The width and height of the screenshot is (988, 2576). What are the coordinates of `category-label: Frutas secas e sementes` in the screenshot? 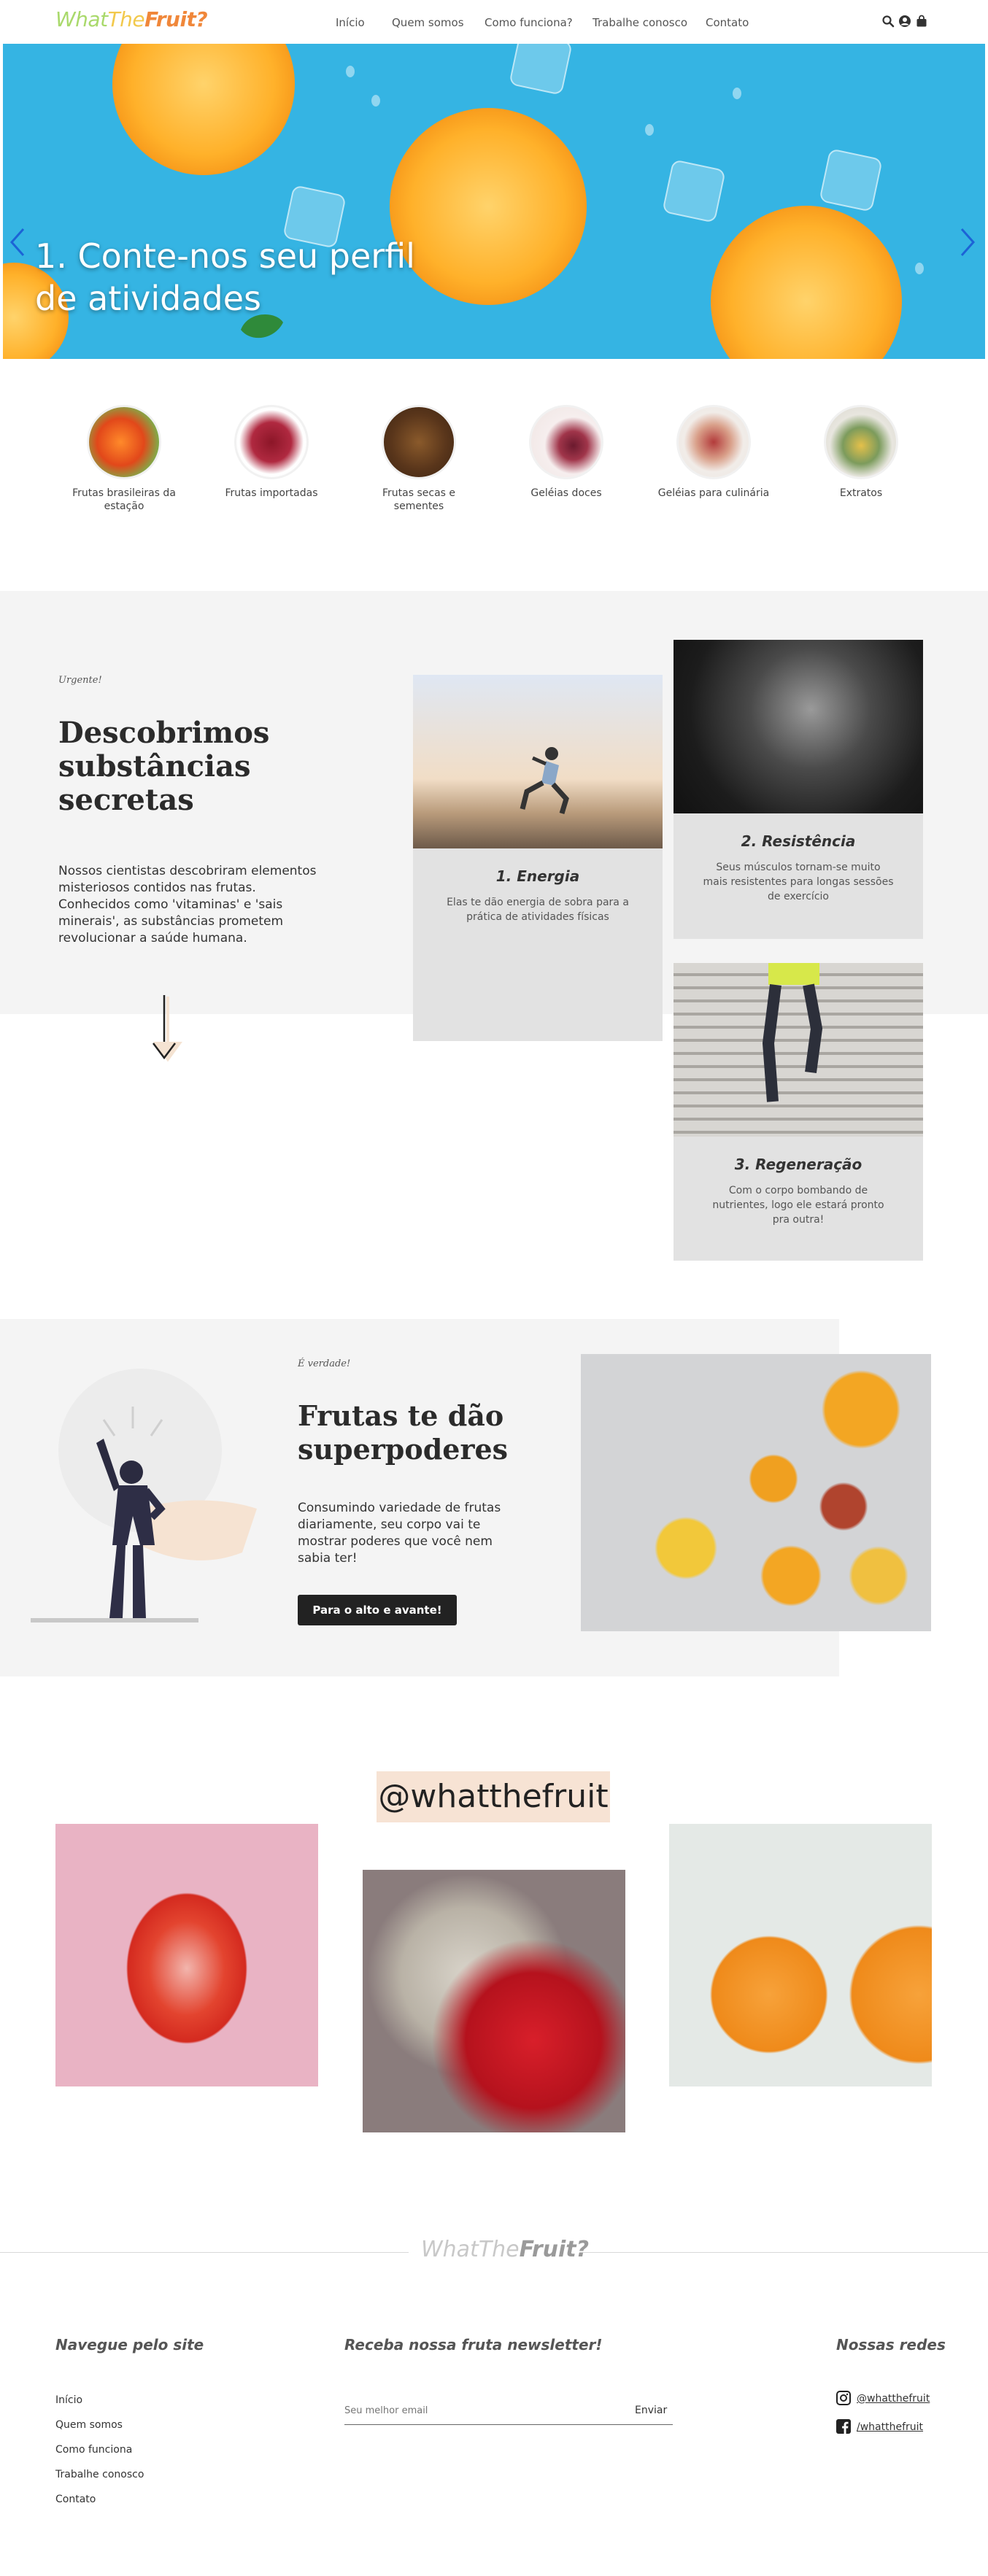 It's located at (419, 499).